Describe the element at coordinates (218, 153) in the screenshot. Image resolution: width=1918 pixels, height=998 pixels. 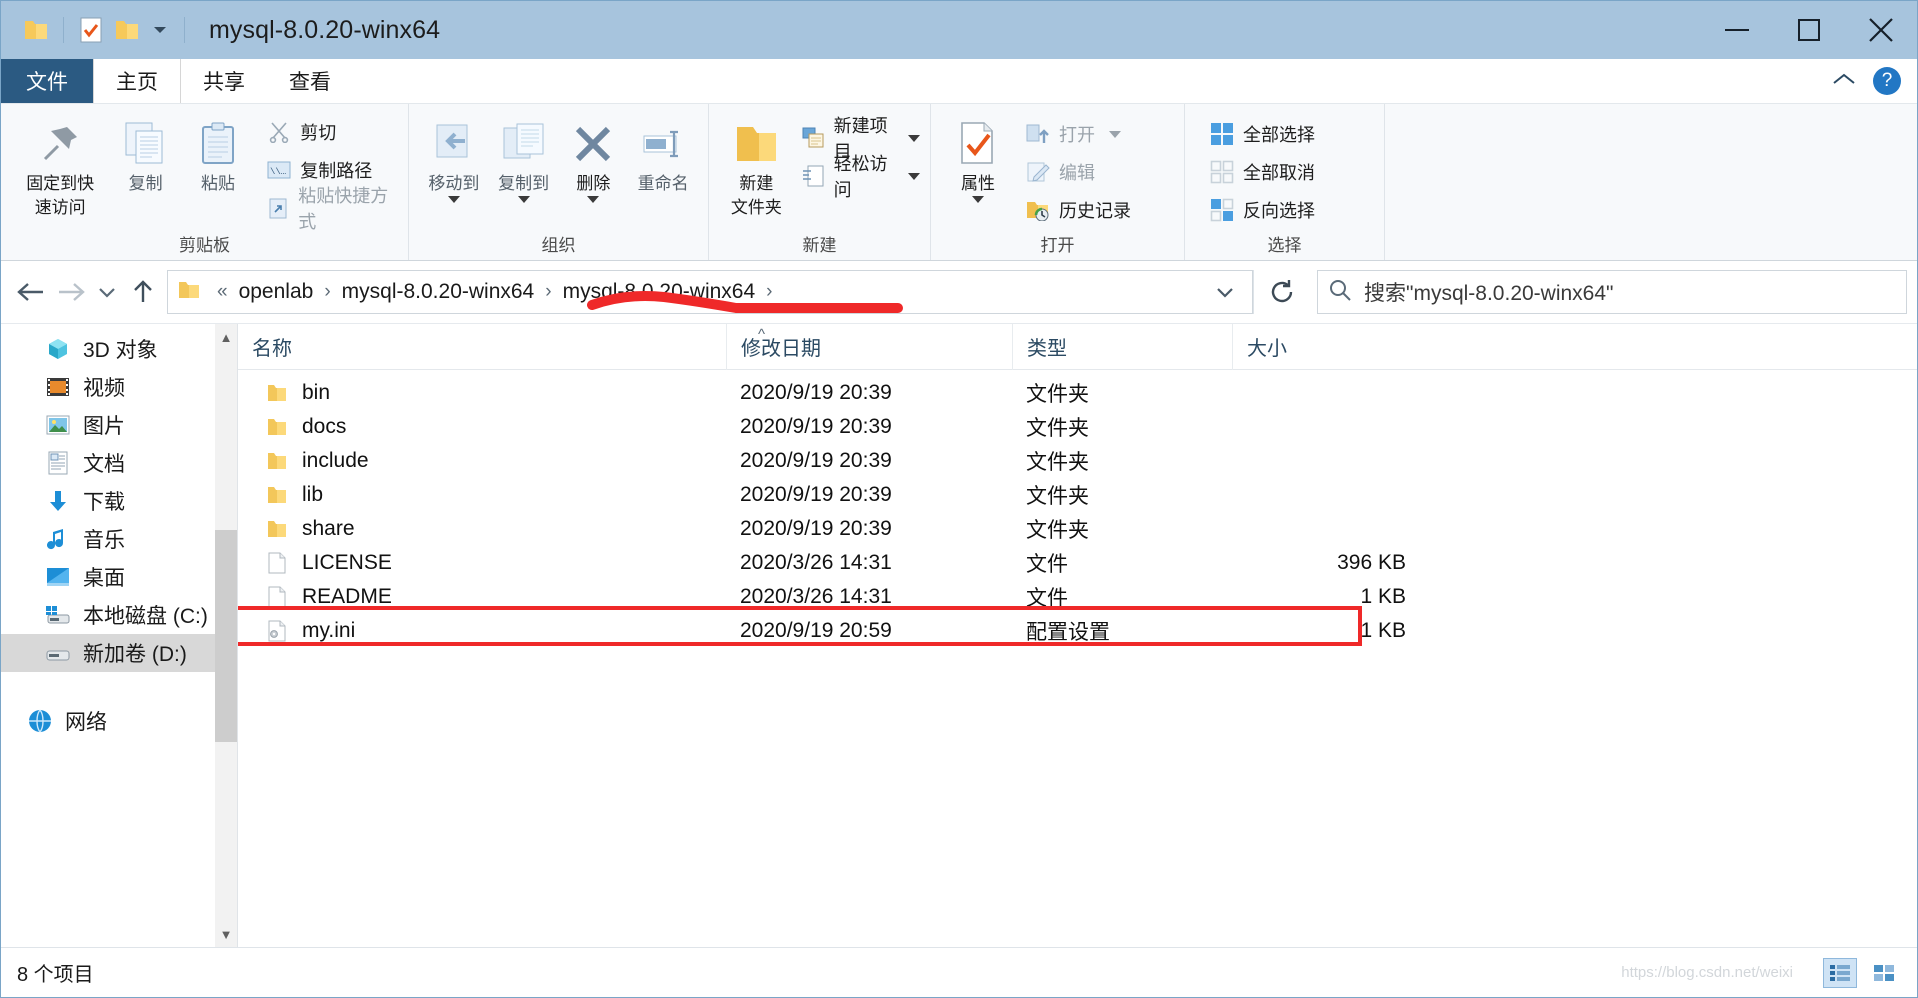
I see `paste-button: 粘贴` at that location.